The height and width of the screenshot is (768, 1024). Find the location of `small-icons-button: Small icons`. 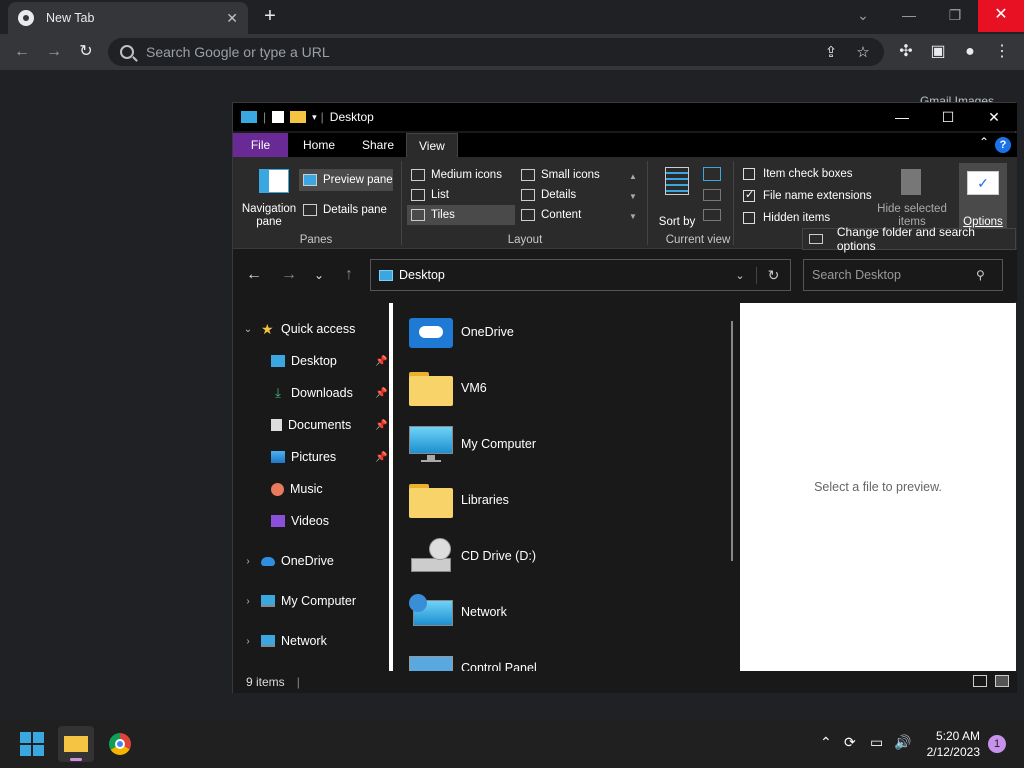

small-icons-button: Small icons is located at coordinates (571, 175).